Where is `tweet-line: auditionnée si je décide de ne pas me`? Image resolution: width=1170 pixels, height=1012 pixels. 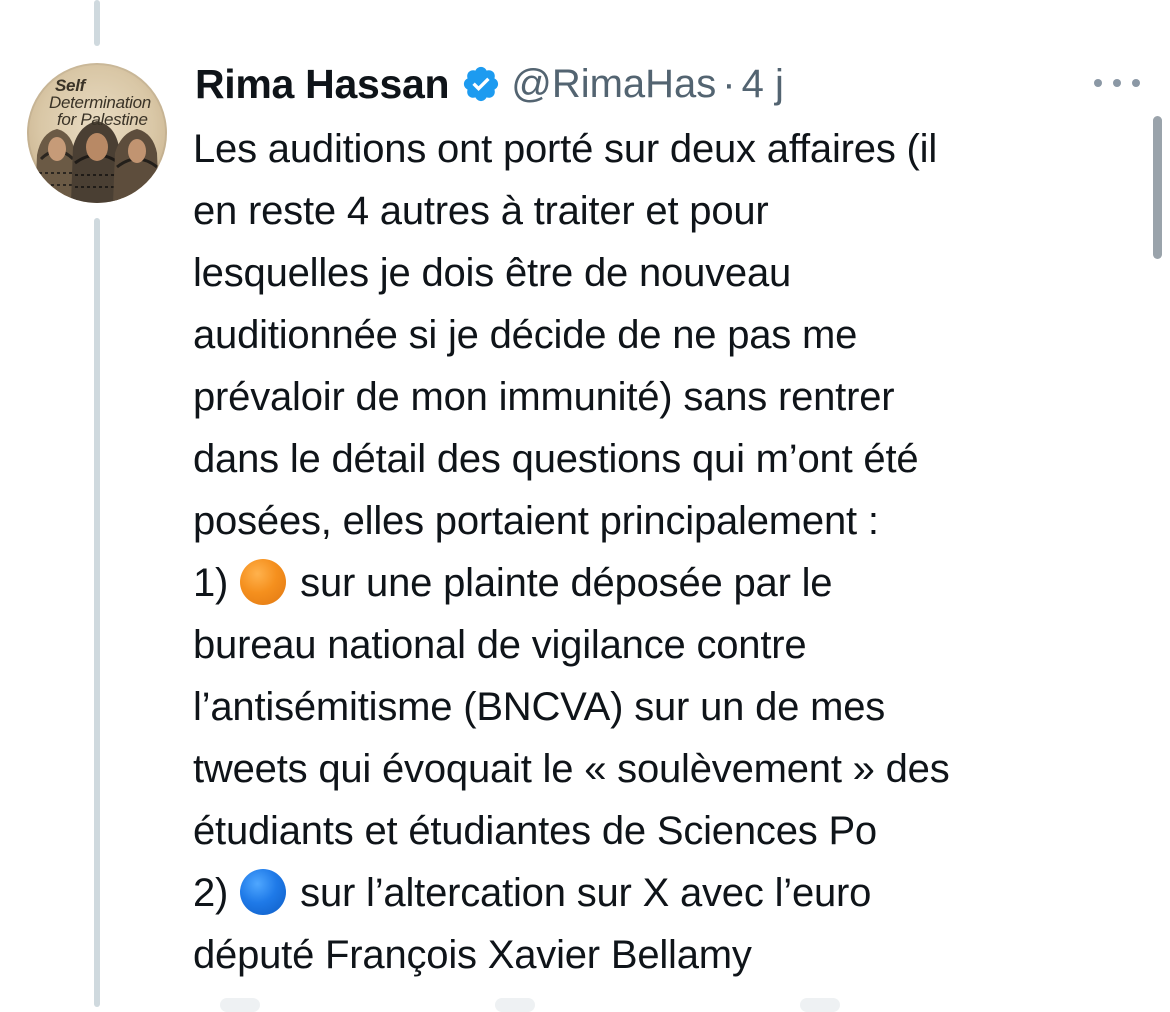 tweet-line: auditionnée si je décide de ne pas me is located at coordinates (525, 335).